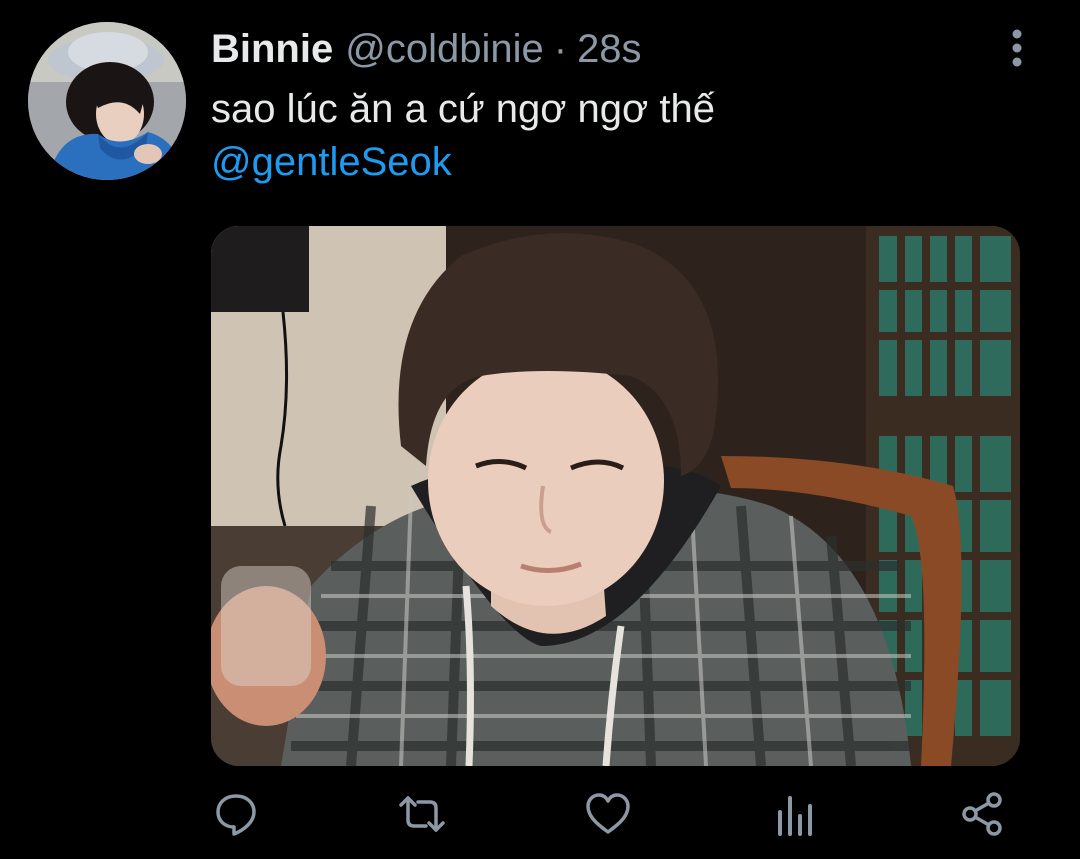 Image resolution: width=1080 pixels, height=859 pixels. Describe the element at coordinates (463, 109) in the screenshot. I see `tweet-text-line: sao lúc ăn a cứ ngơ ngơ thế` at that location.